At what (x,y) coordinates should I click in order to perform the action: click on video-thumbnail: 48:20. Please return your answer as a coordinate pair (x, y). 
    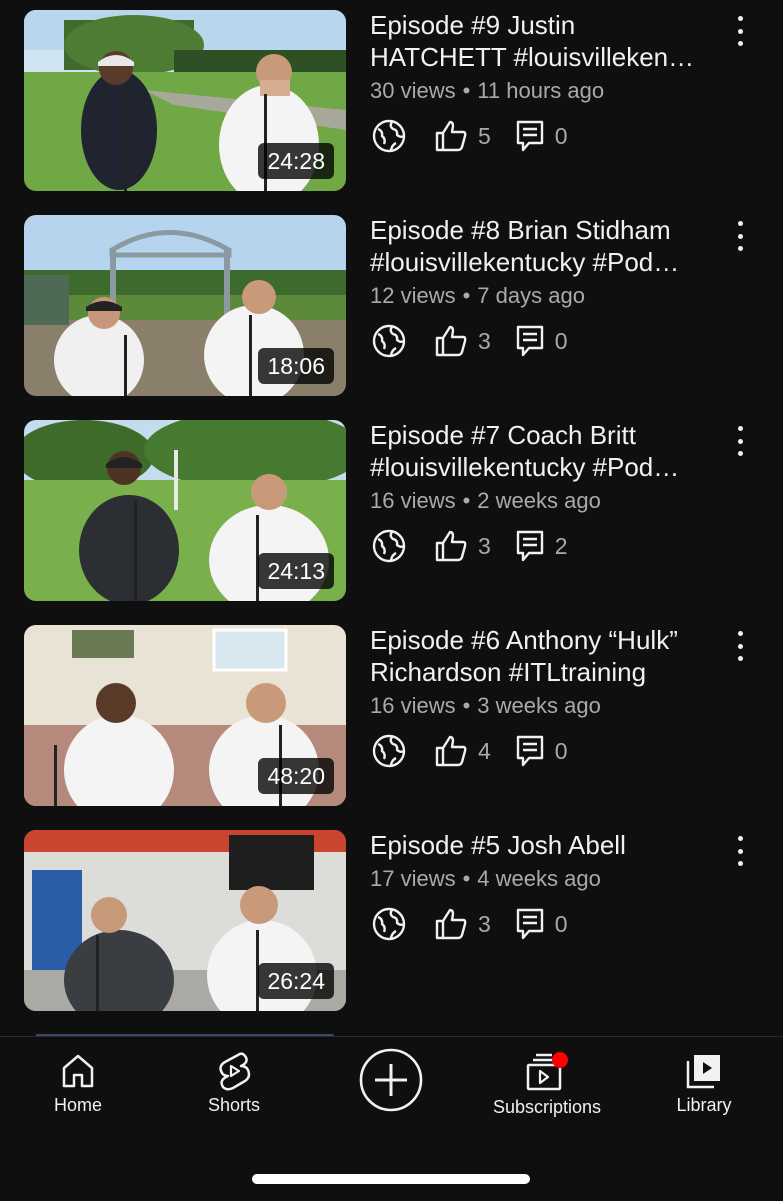
    Looking at the image, I should click on (185, 715).